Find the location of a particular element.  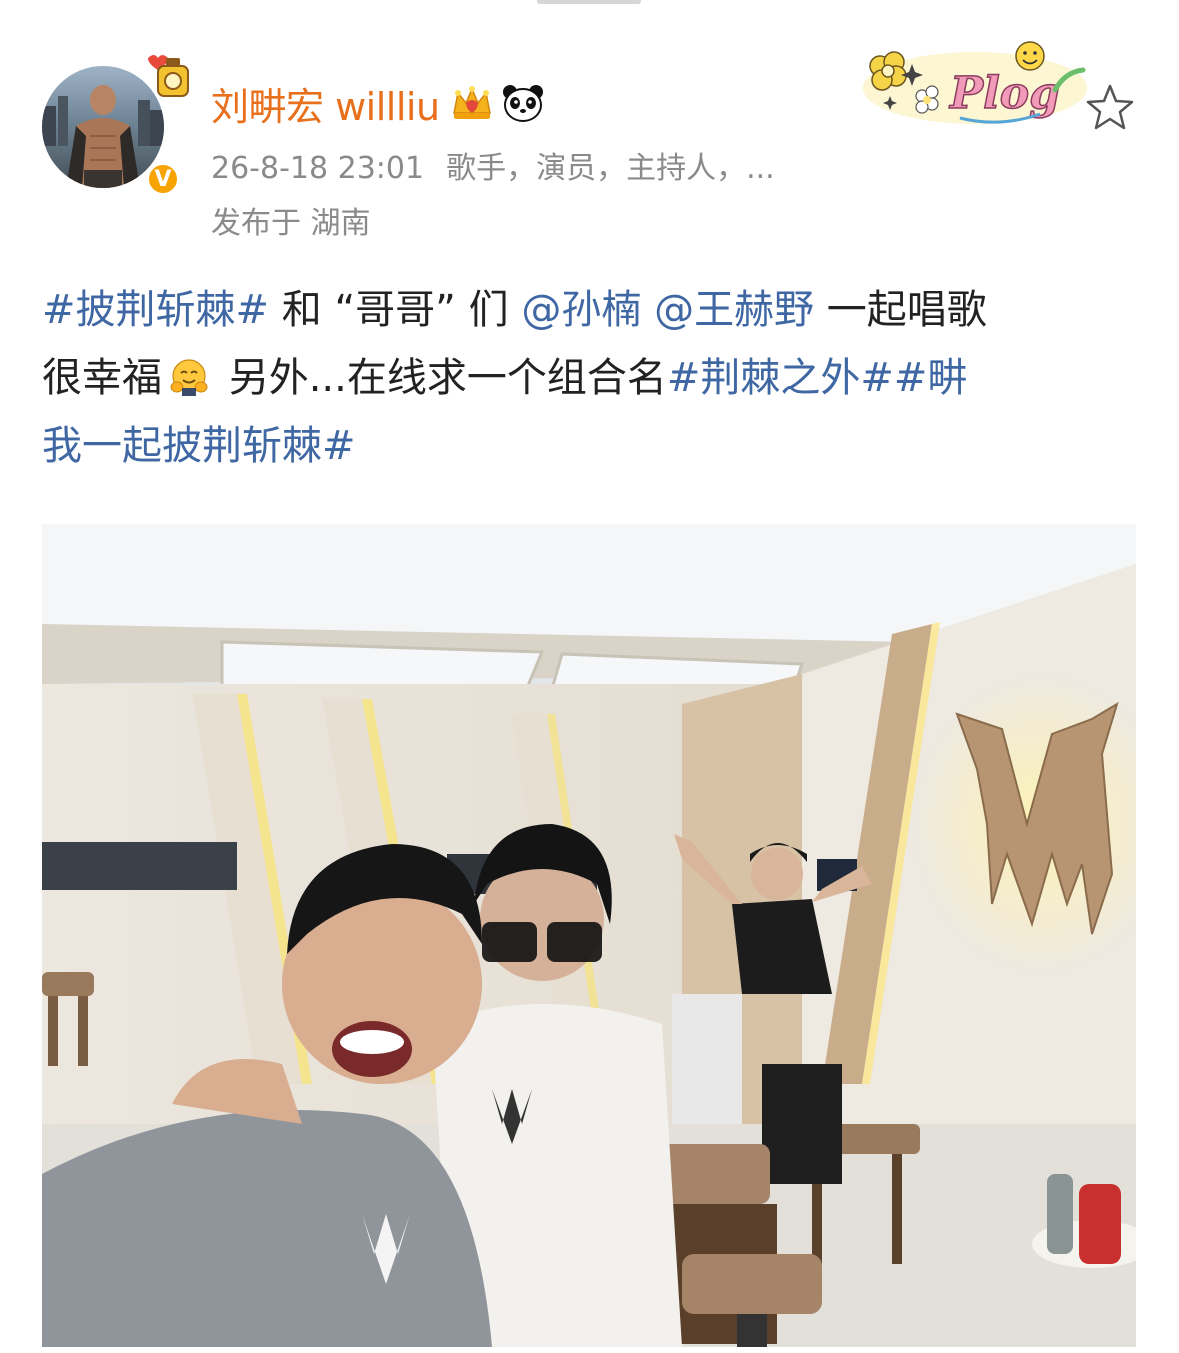

post-location: 发布于 湖南 is located at coordinates (291, 223).